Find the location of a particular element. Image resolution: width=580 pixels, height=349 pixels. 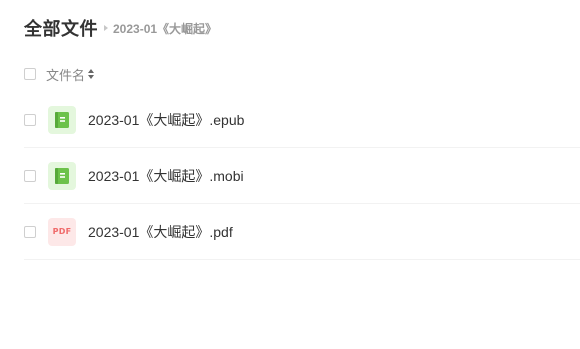

header: 全部文件 2023-01《大崛起》 is located at coordinates (120, 28).